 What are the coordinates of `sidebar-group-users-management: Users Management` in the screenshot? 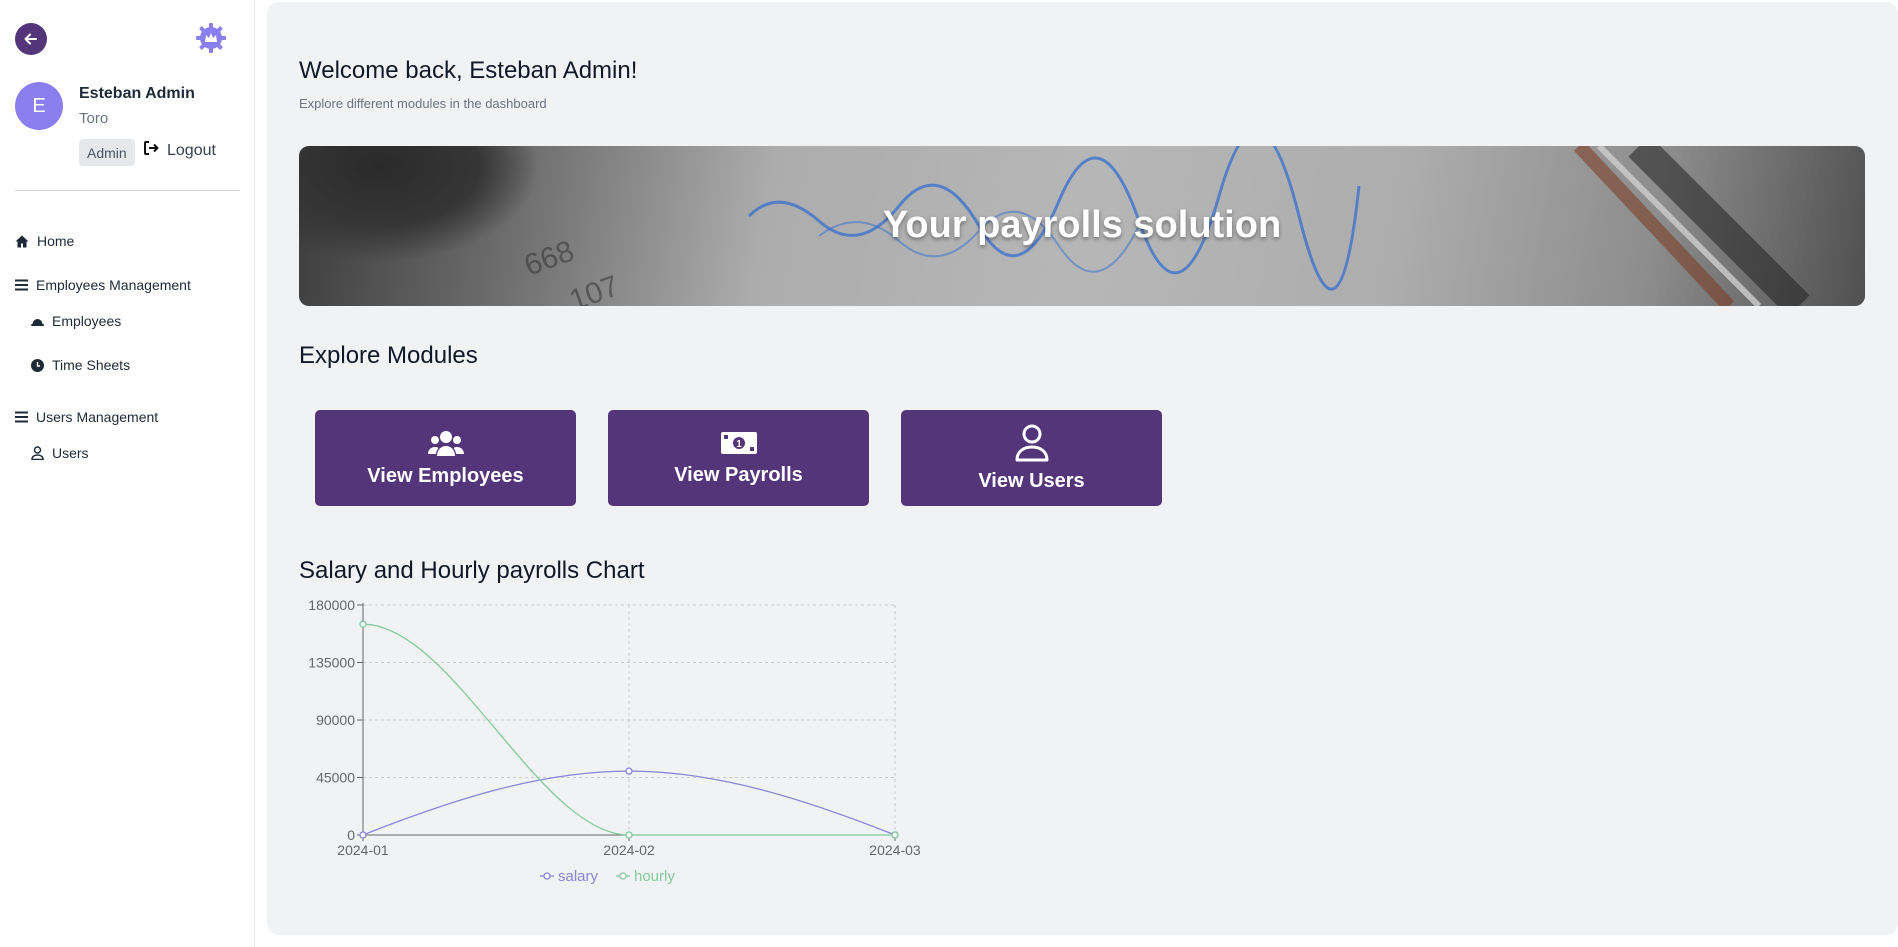 It's located at (86, 417).